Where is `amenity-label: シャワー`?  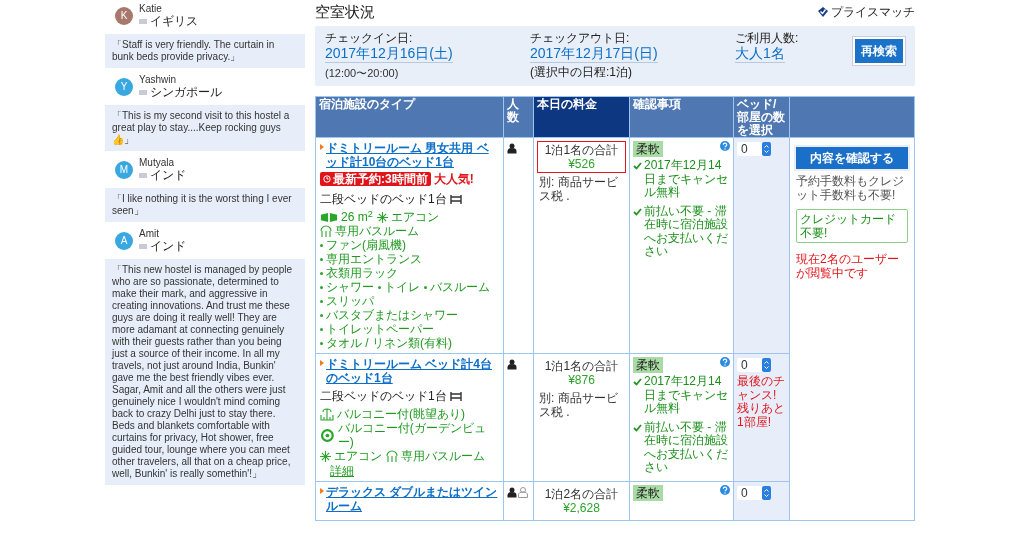
amenity-label: シャワー is located at coordinates (350, 287).